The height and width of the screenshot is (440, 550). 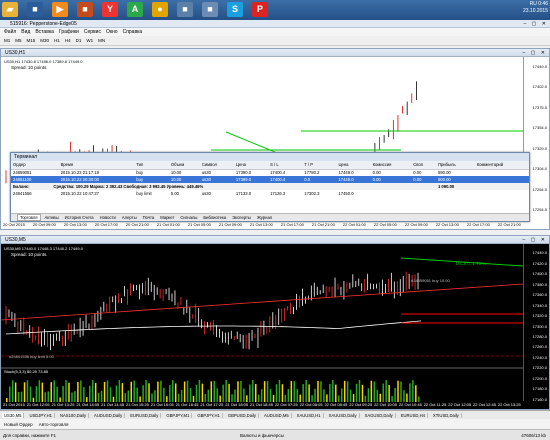 What do you see at coordinates (262, 435) in the screenshot?
I see `status-profile: Валюты и фьючерсы` at bounding box center [262, 435].